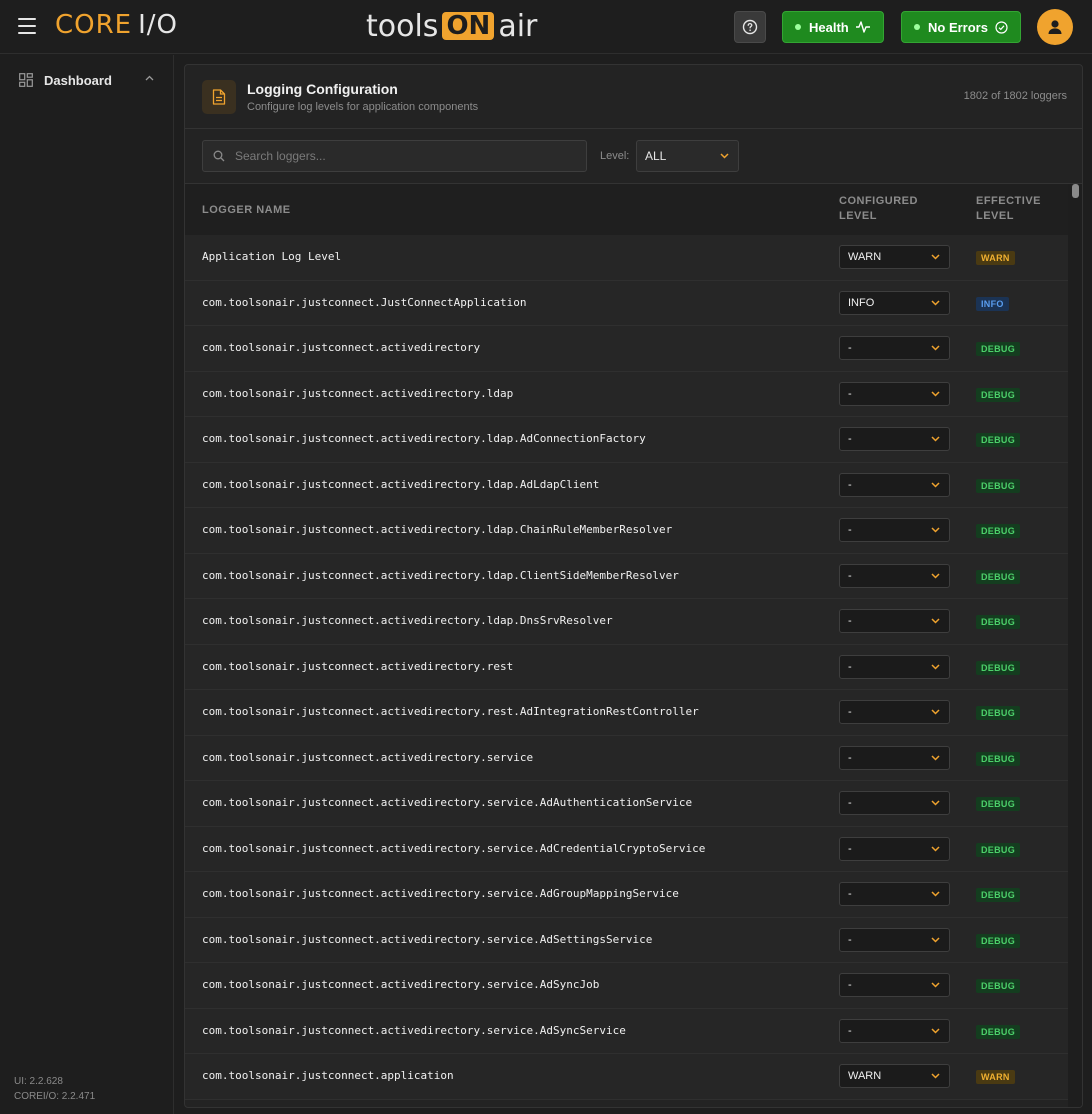  What do you see at coordinates (94, 25) in the screenshot?
I see `logo-core-text: CORE` at bounding box center [94, 25].